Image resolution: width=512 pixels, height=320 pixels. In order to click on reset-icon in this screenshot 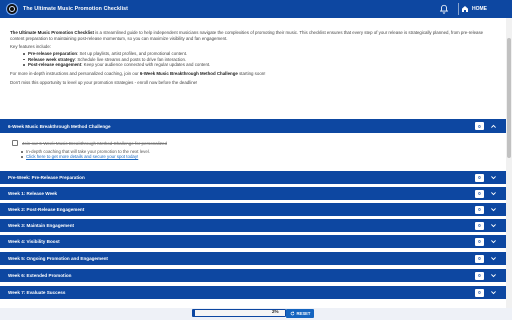, I will do `click(292, 313)`.